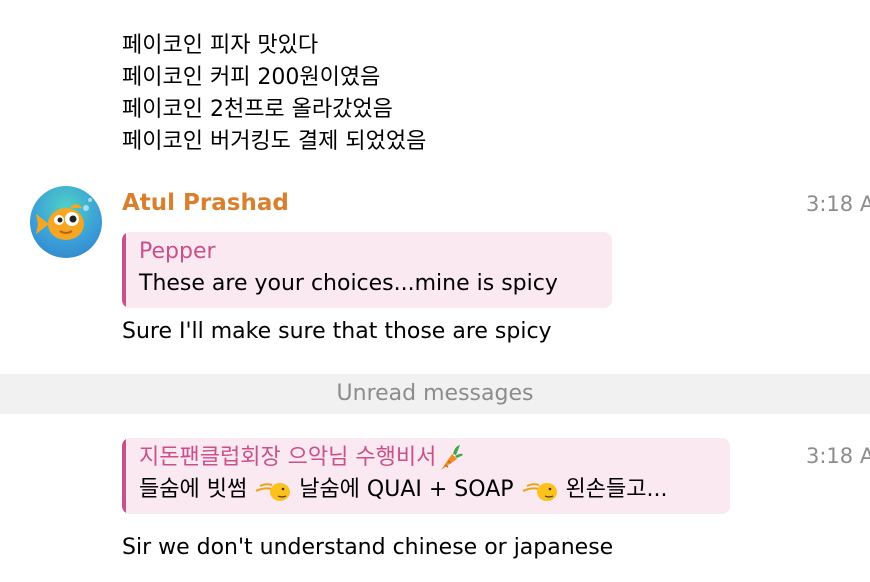 The width and height of the screenshot is (870, 582). I want to click on reply-quote: 지돈팬클럽회장 으악님 수행비서 들숨에 빗썸 날숨에 QUAI + SOAP, so click(426, 476).